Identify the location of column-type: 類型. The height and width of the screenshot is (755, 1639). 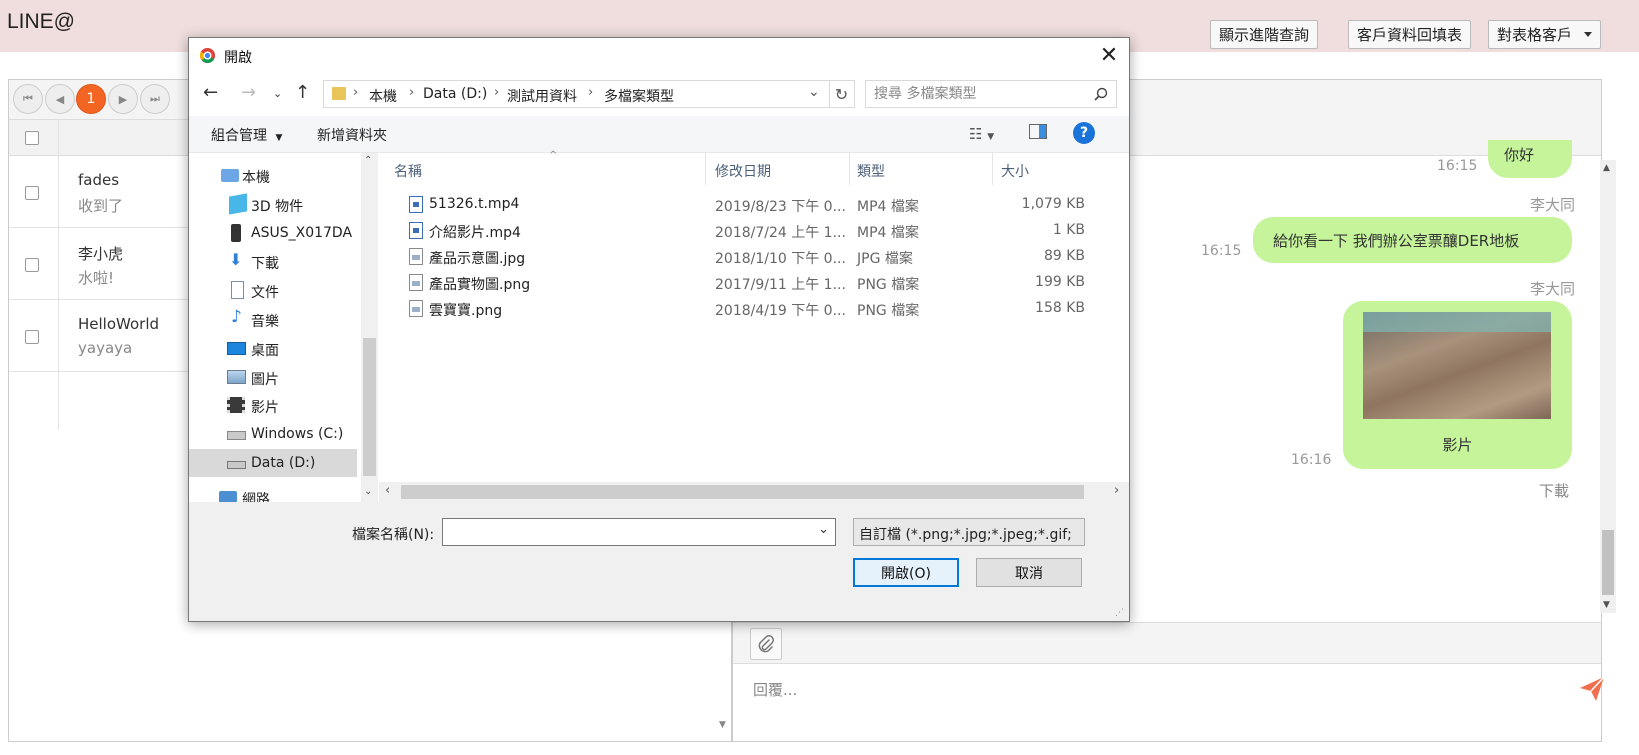
(871, 171).